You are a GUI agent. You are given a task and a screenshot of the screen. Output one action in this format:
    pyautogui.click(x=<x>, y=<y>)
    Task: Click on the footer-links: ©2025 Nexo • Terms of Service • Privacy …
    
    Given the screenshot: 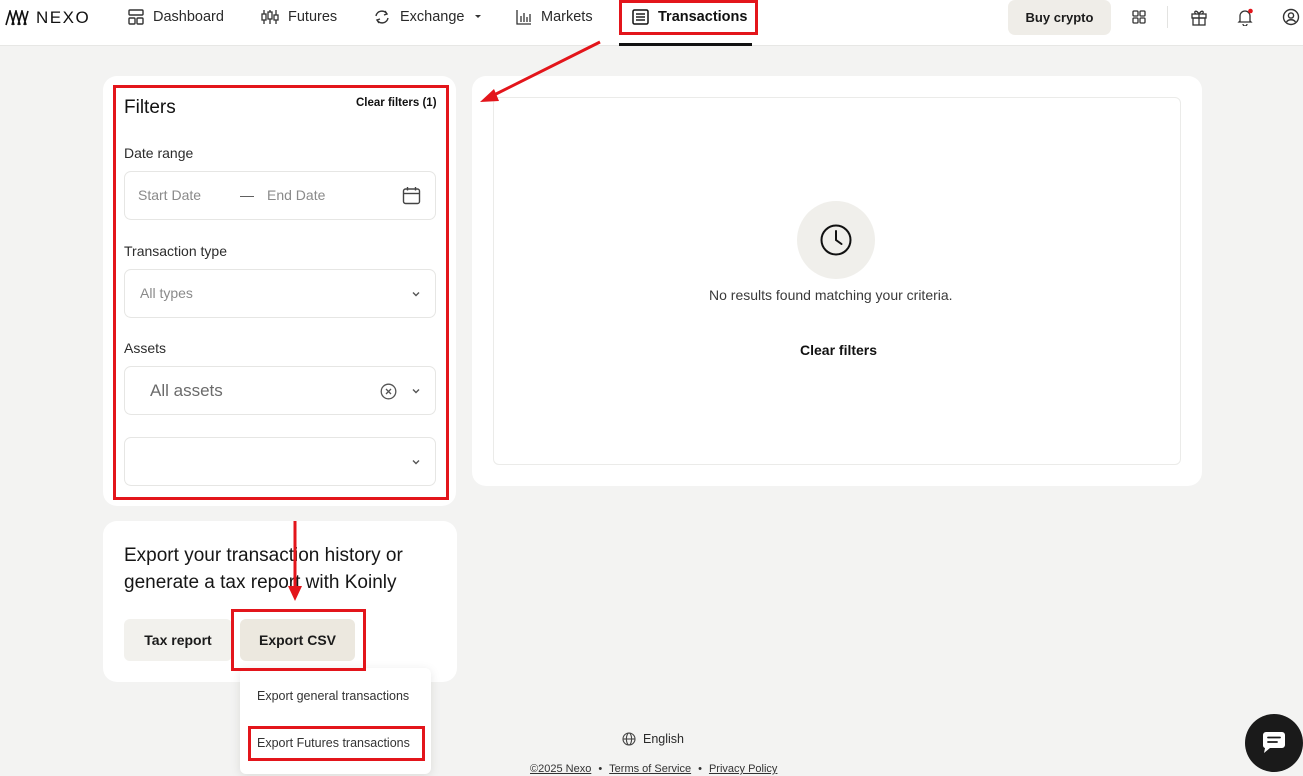 What is the action you would take?
    pyautogui.click(x=653, y=769)
    